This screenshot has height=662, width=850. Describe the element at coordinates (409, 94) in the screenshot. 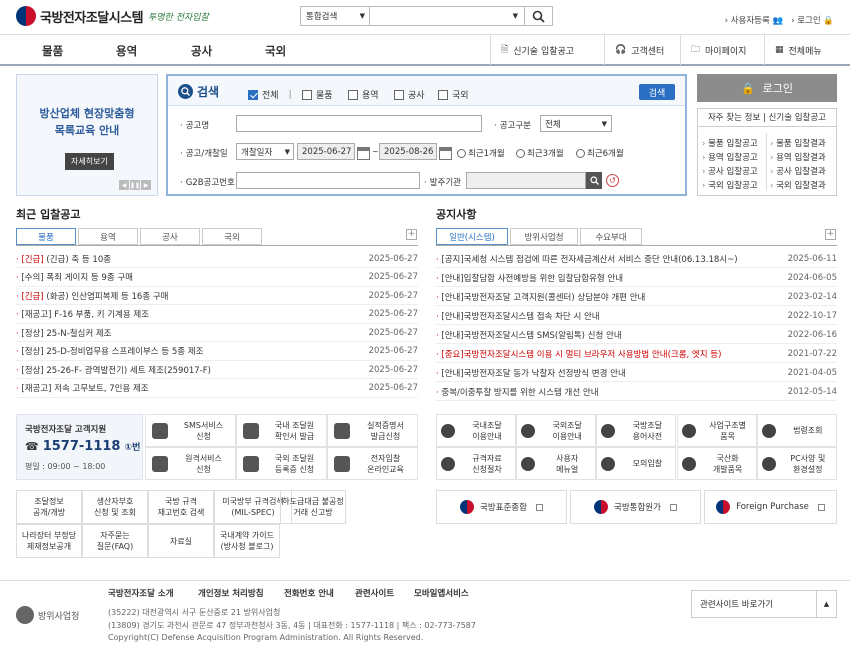

I see `check-construction: 공사` at that location.